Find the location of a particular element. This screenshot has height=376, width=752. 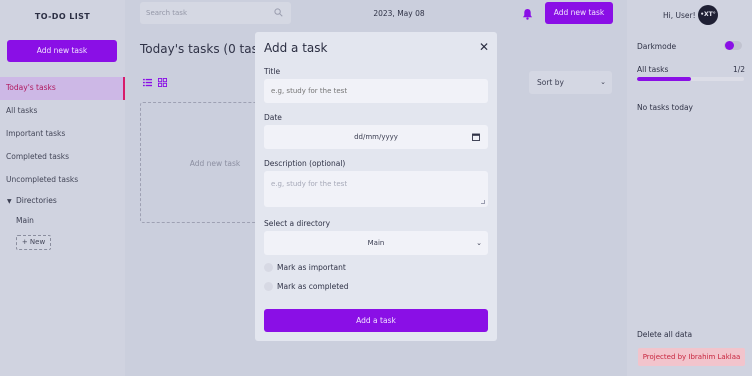

resize-handle-icon is located at coordinates (483, 202).